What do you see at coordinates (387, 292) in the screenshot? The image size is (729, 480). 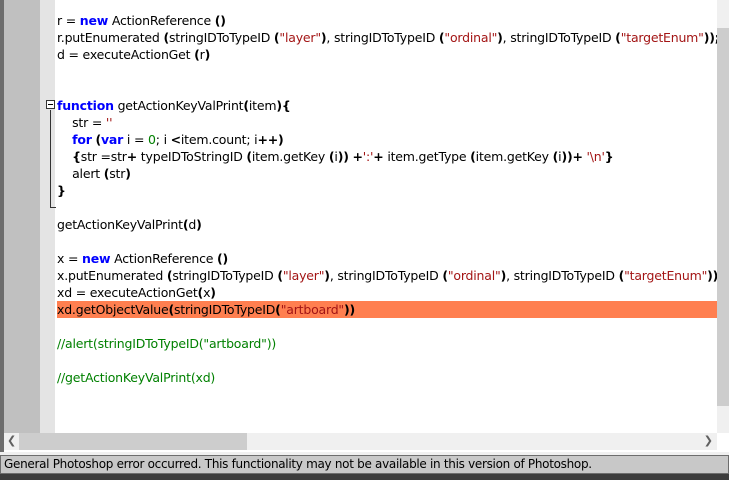 I see `code-line: 19xd = executeActionGet(x)` at bounding box center [387, 292].